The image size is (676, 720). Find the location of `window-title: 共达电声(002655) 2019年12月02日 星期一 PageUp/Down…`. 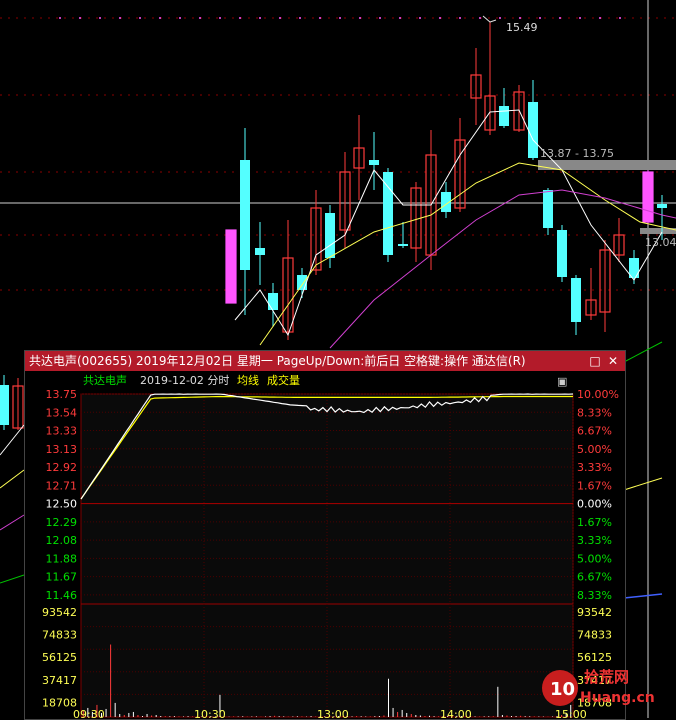

window-title: 共达电声(002655) 2019年12月02日 星期一 PageUp/Down… is located at coordinates (277, 361).